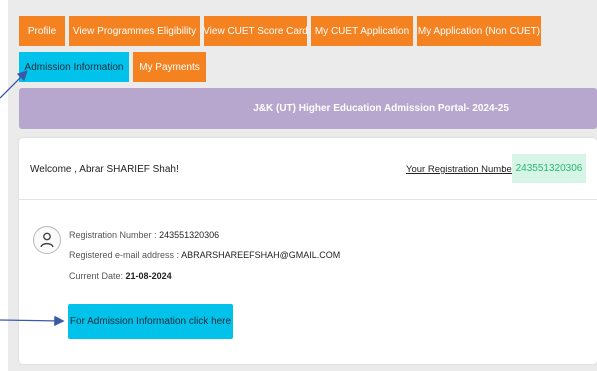 The image size is (597, 371). Describe the element at coordinates (74, 67) in the screenshot. I see `tab-admission-information: Admission Information` at that location.